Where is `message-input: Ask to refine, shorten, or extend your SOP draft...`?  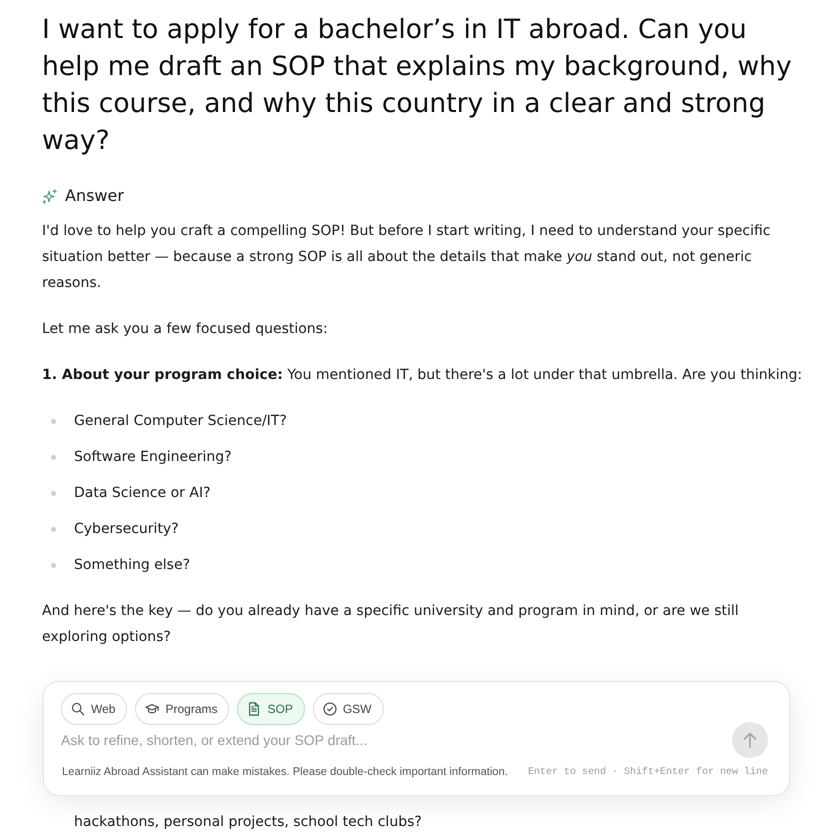 message-input: Ask to refine, shorten, or extend your SOP draft... is located at coordinates (396, 740).